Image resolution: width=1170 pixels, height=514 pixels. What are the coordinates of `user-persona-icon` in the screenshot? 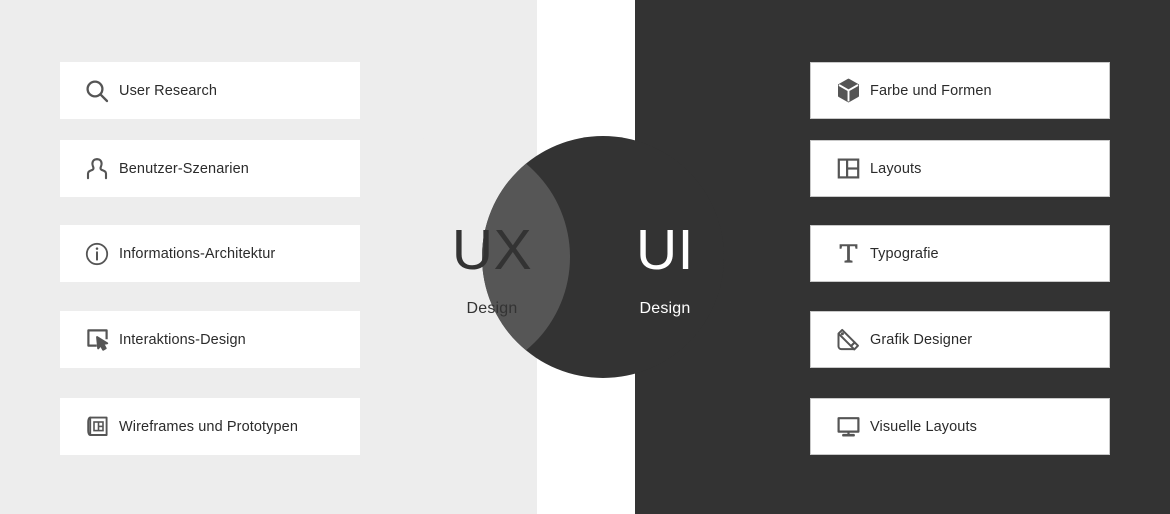 It's located at (97, 169).